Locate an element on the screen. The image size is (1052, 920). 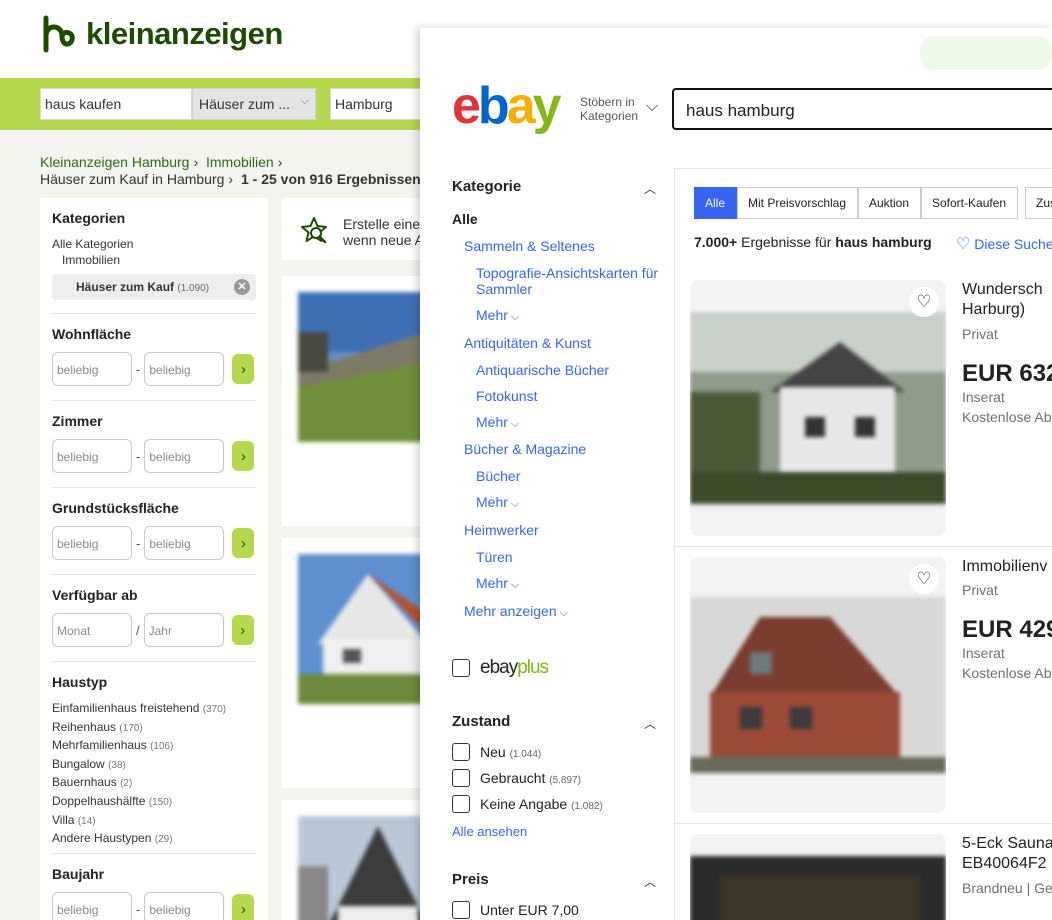
category-link-heimwerker: Heimwerker is located at coordinates (501, 530).